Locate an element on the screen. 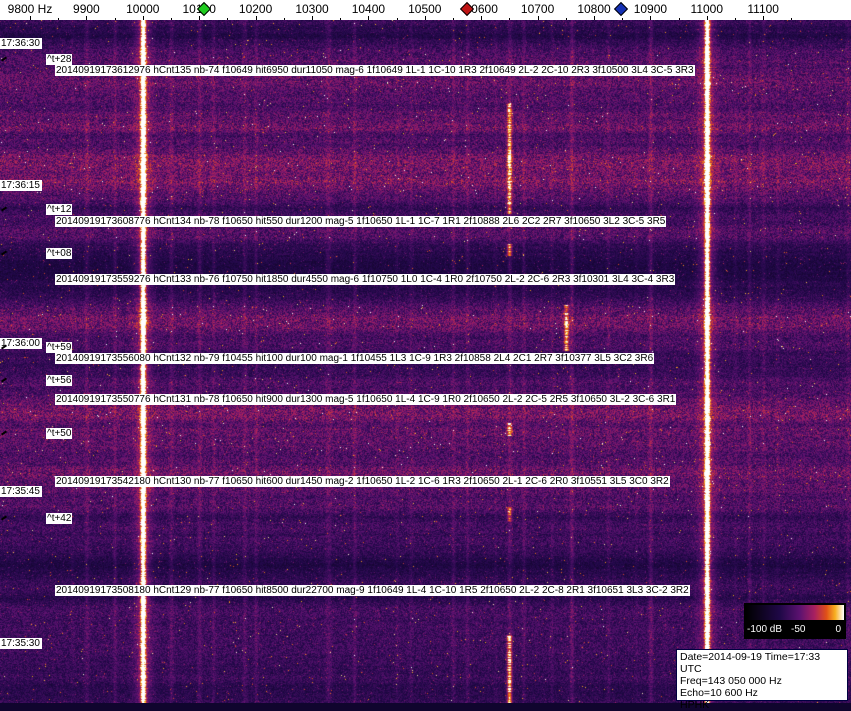 This screenshot has height=711, width=851. colorbar-label-min: -100 dB is located at coordinates (765, 629).